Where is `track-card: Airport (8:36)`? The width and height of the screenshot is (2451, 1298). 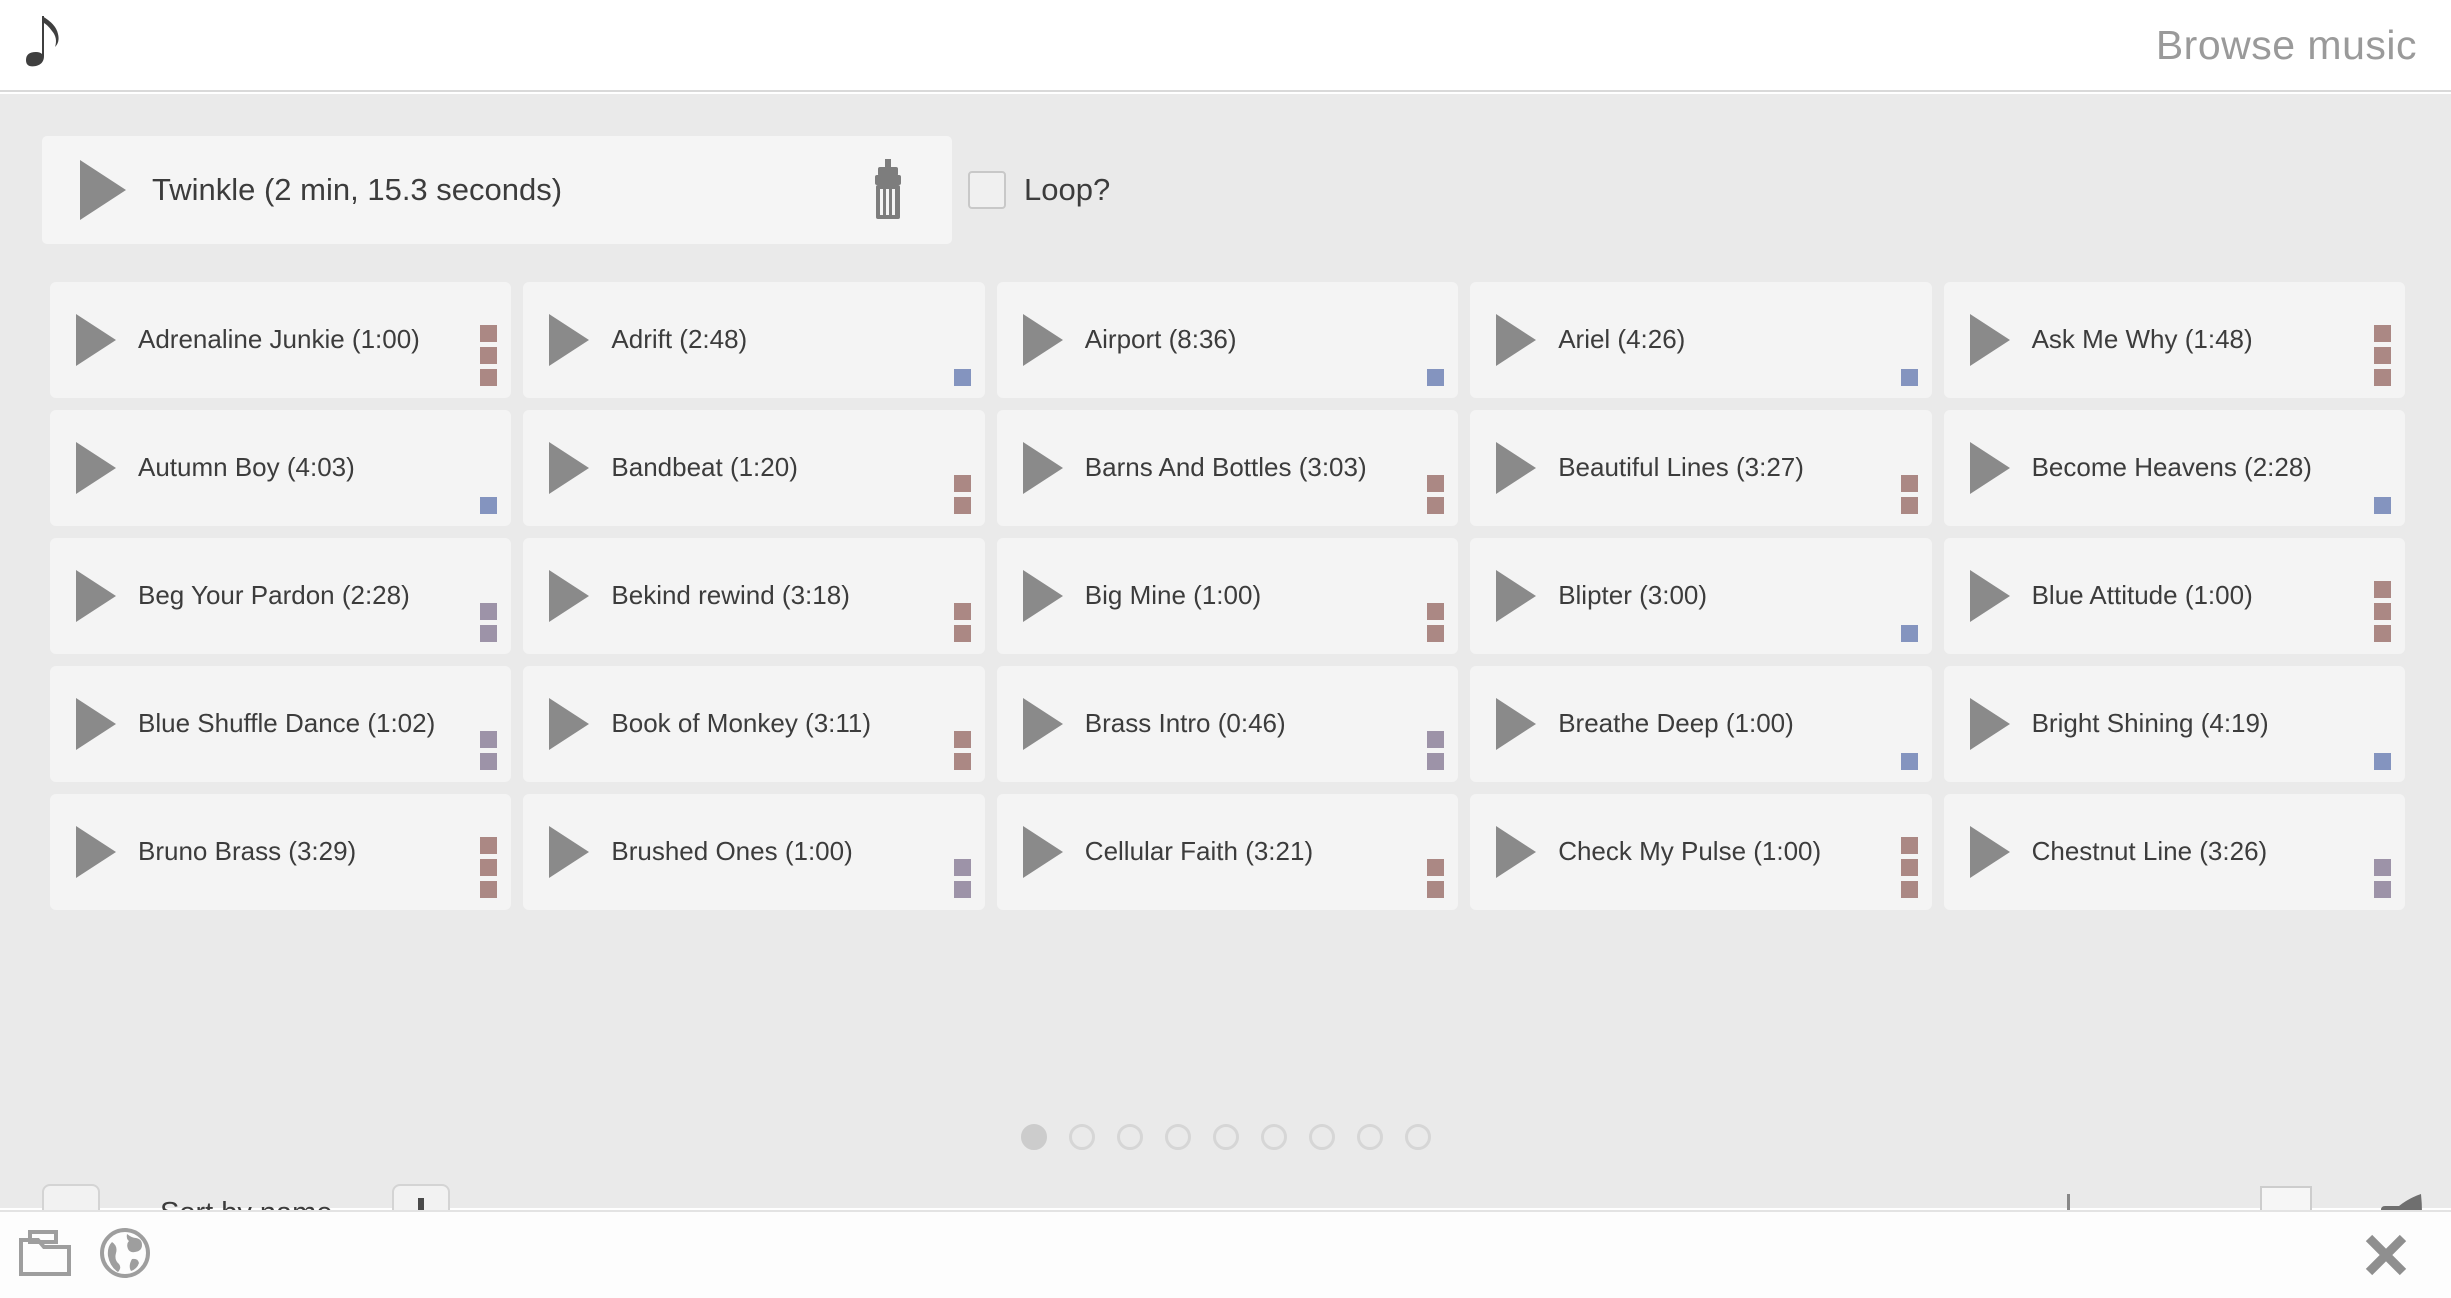 track-card: Airport (8:36) is located at coordinates (1227, 340).